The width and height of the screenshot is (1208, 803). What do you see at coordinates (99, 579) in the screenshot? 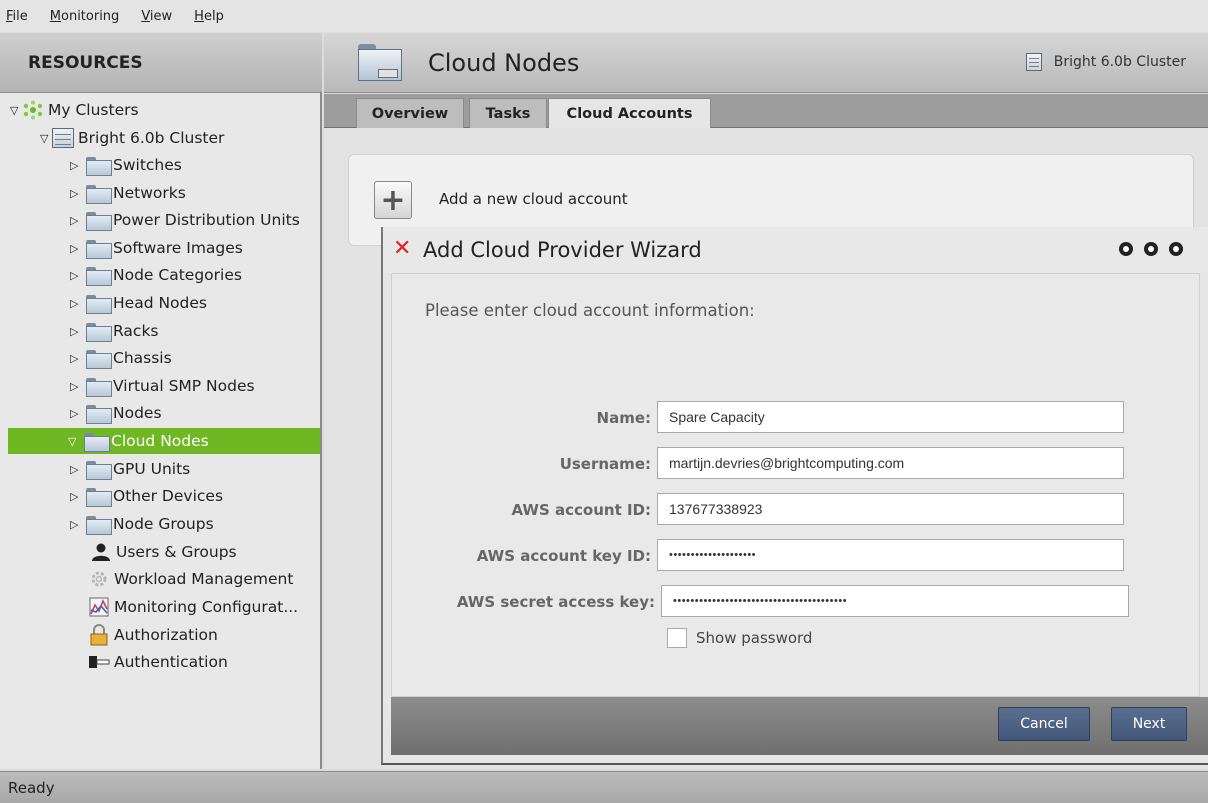
I see `gear-icon` at bounding box center [99, 579].